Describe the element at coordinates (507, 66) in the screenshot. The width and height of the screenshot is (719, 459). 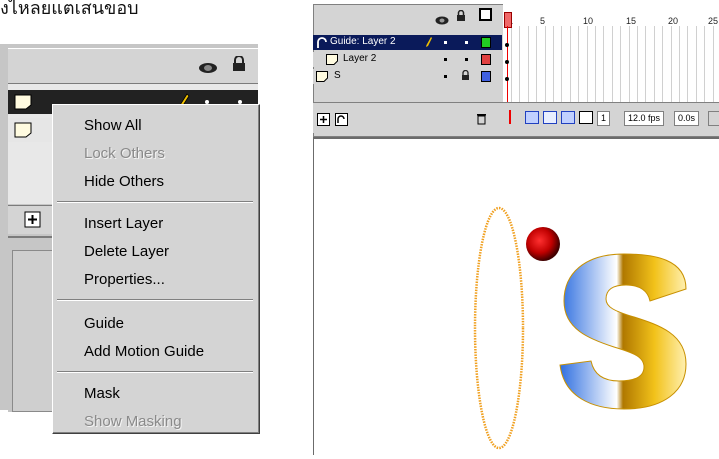
I see `playhead-line` at that location.